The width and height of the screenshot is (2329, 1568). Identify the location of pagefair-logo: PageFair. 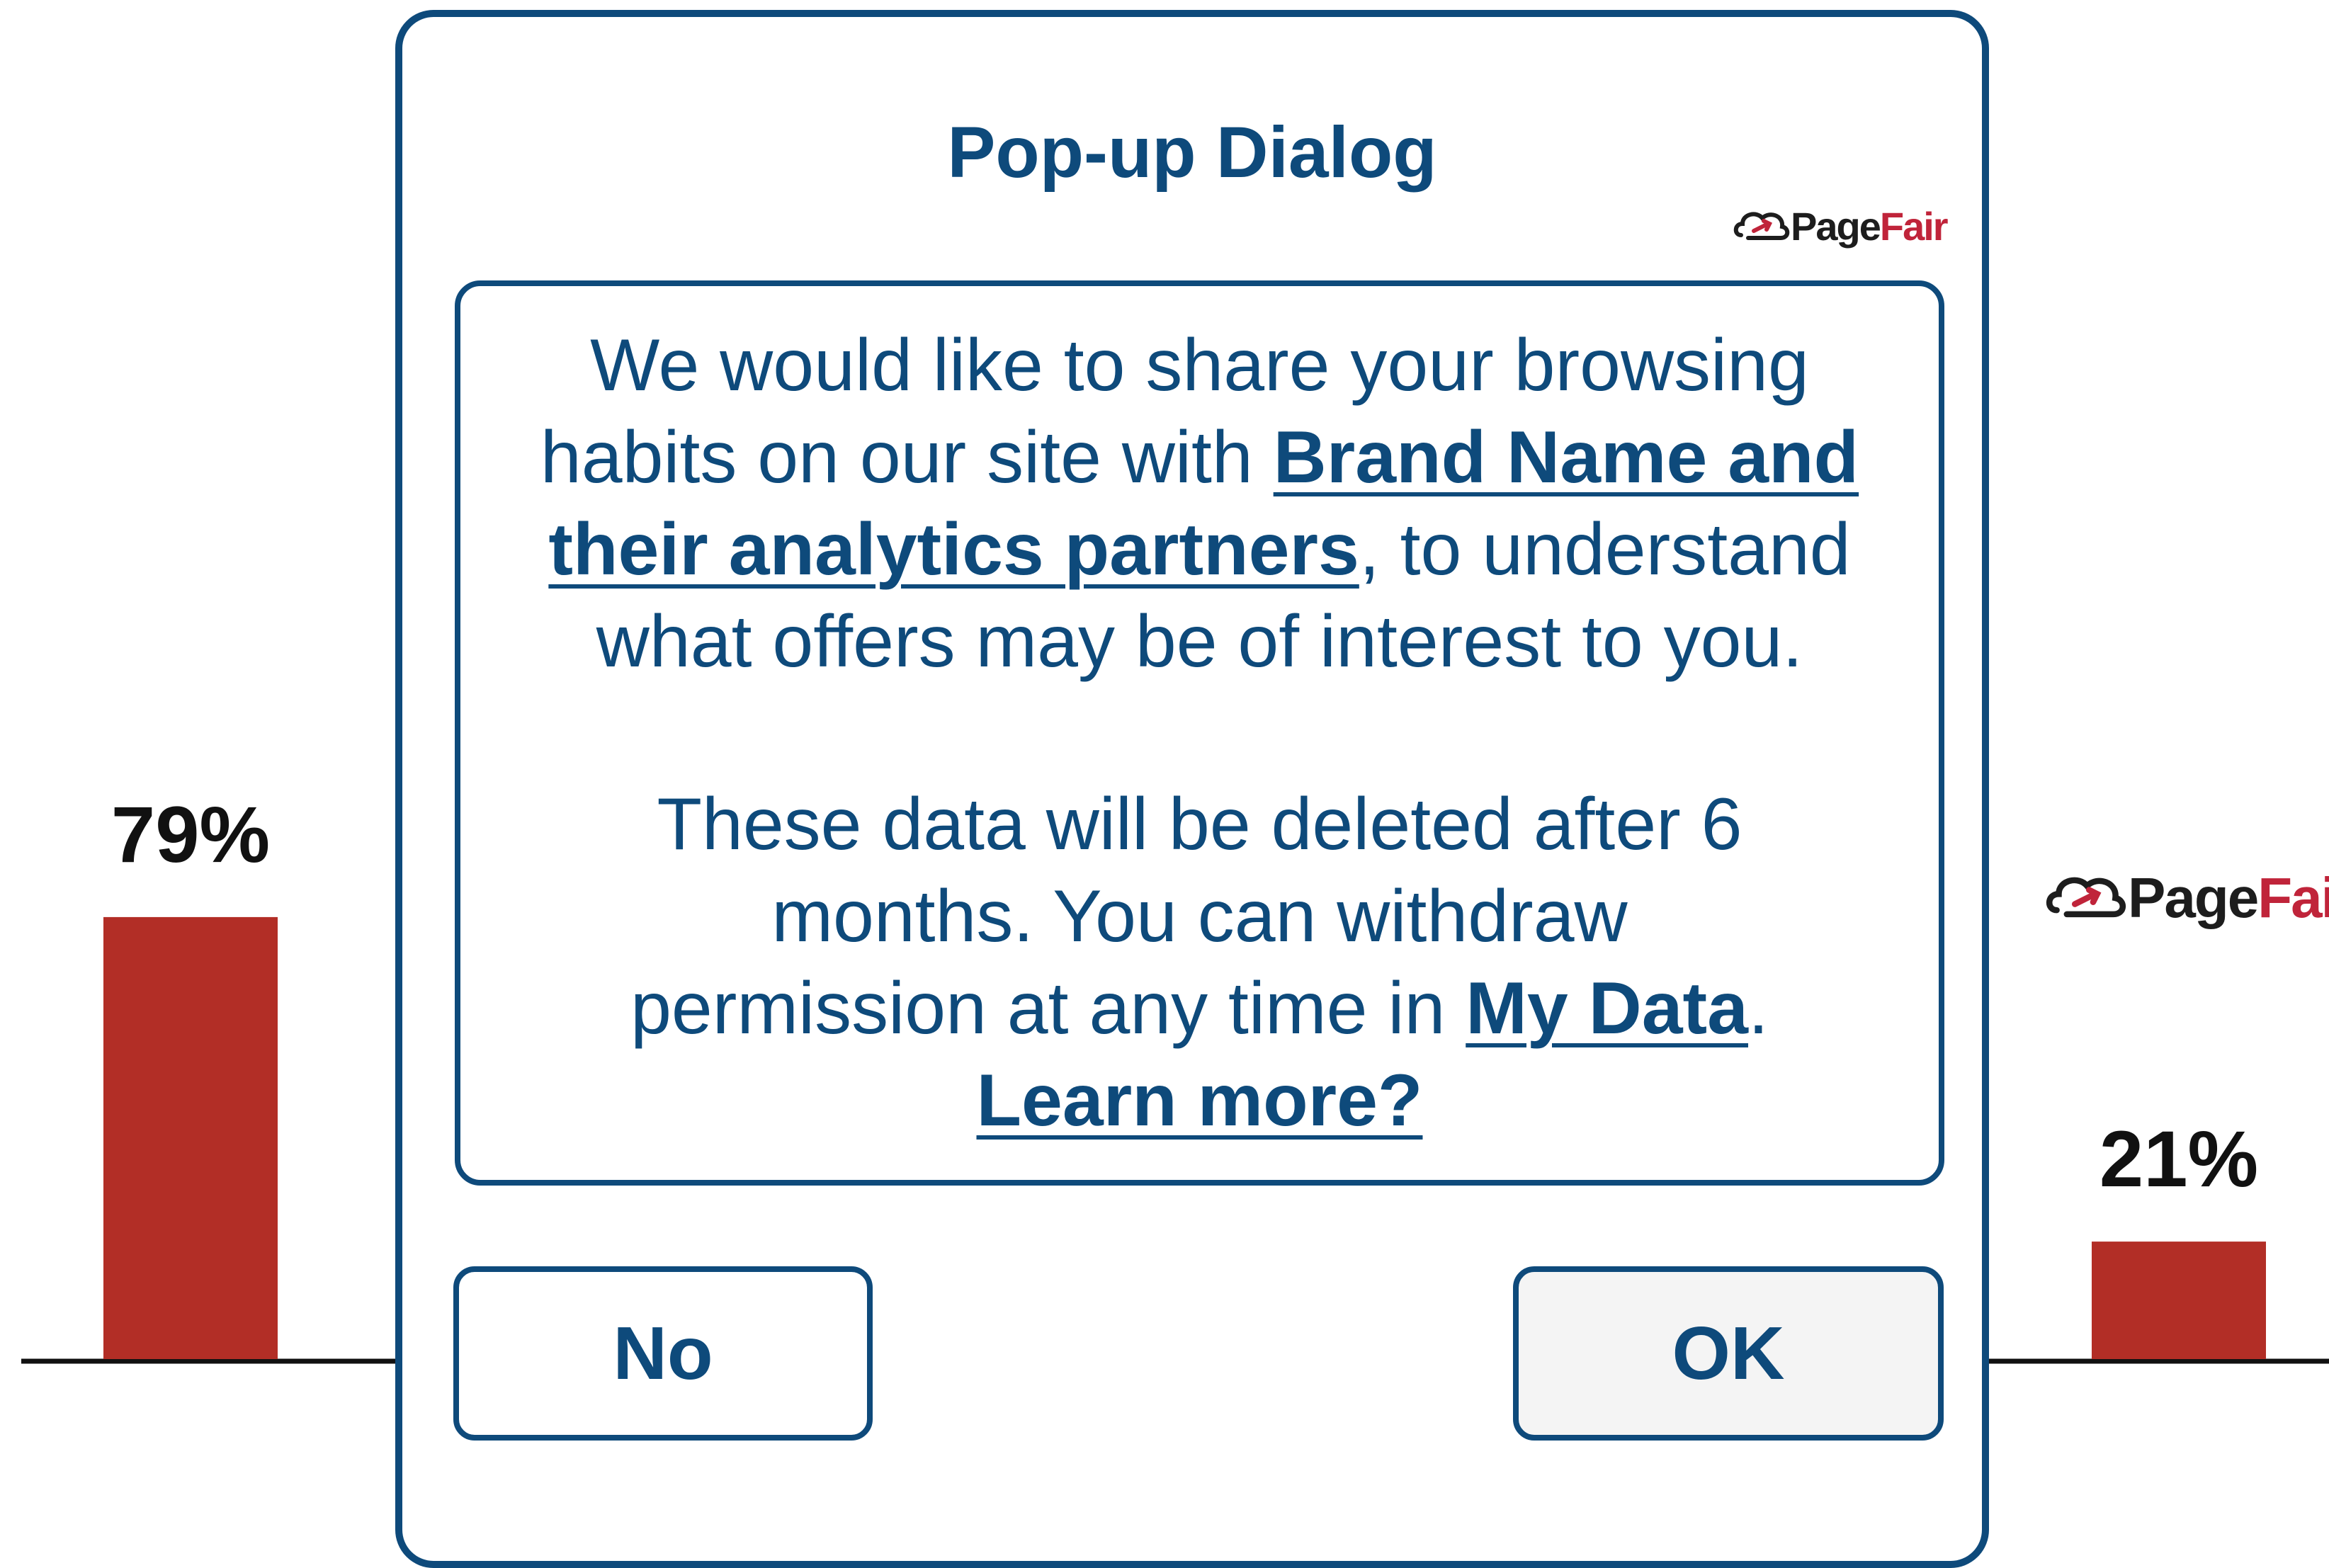
(1841, 226).